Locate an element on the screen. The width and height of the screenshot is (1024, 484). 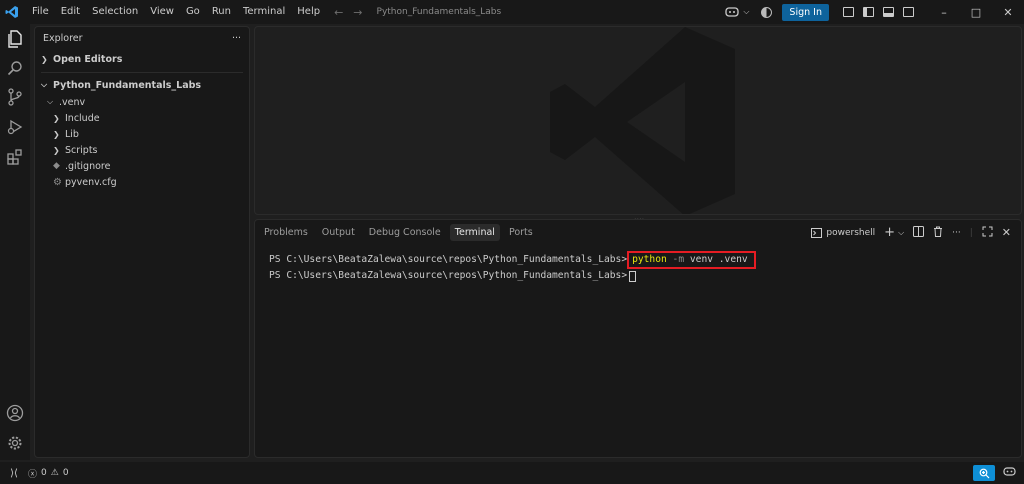
git-icon: ◆ is located at coordinates (56, 166).